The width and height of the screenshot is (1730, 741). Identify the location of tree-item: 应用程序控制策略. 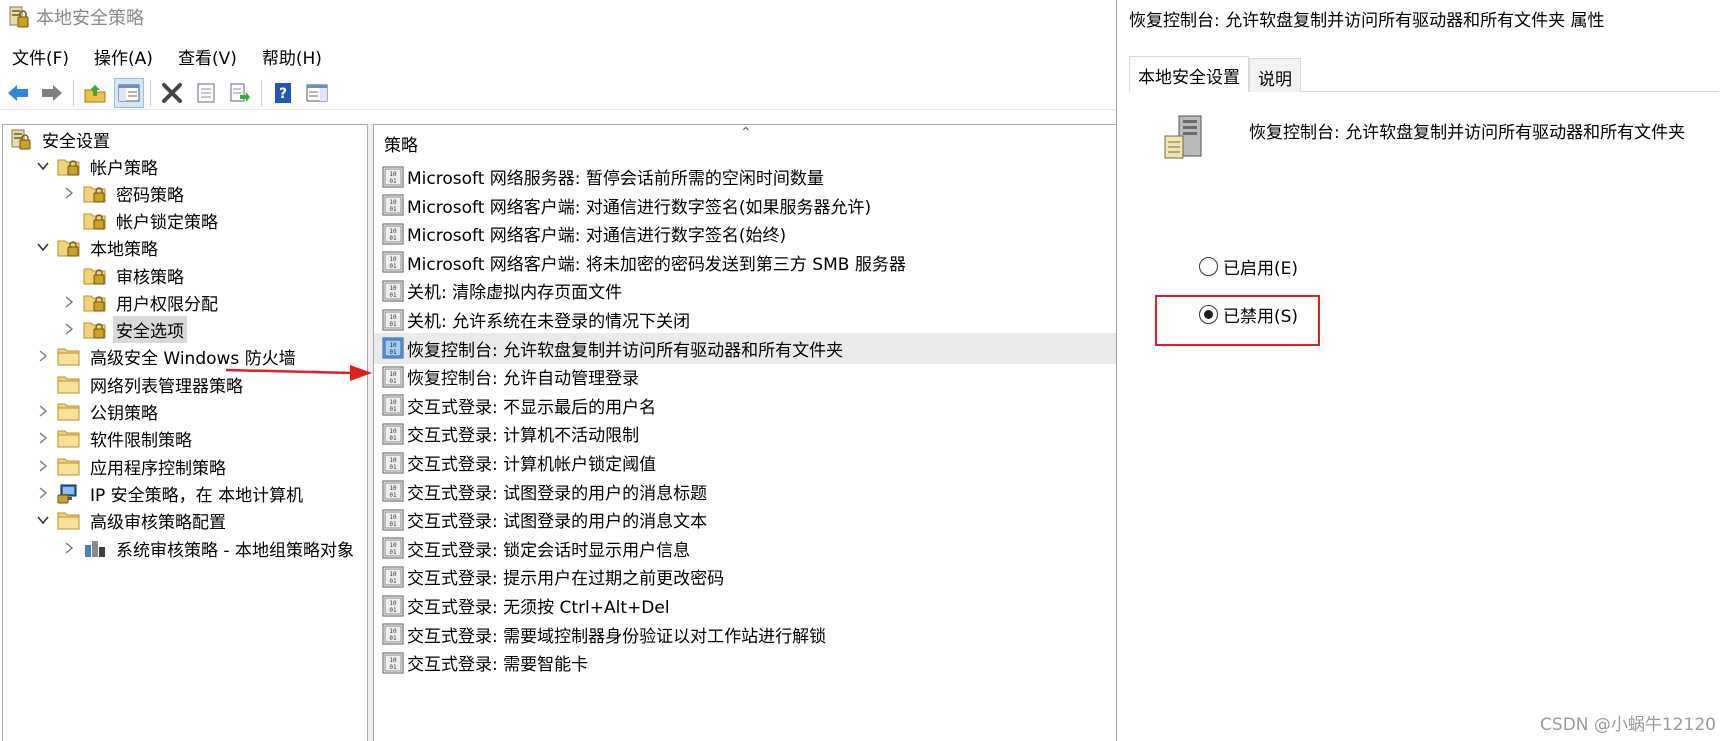
(132, 466).